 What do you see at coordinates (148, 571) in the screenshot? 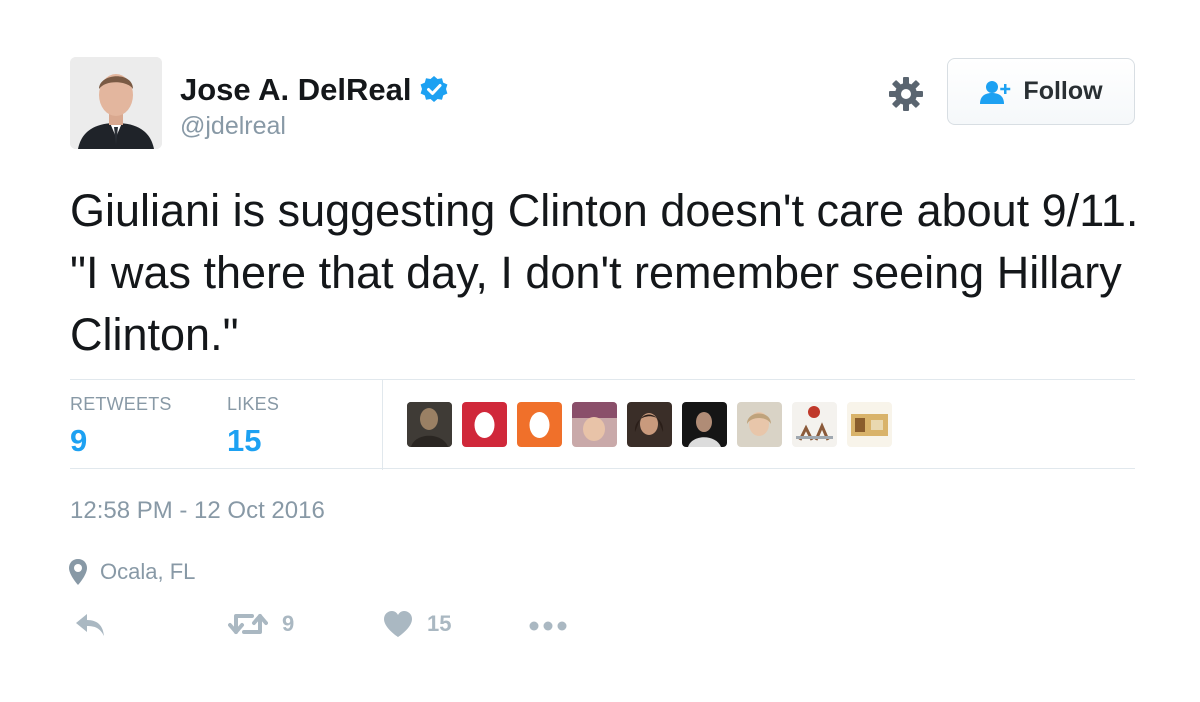
I see `location-text: Ocala, FL` at bounding box center [148, 571].